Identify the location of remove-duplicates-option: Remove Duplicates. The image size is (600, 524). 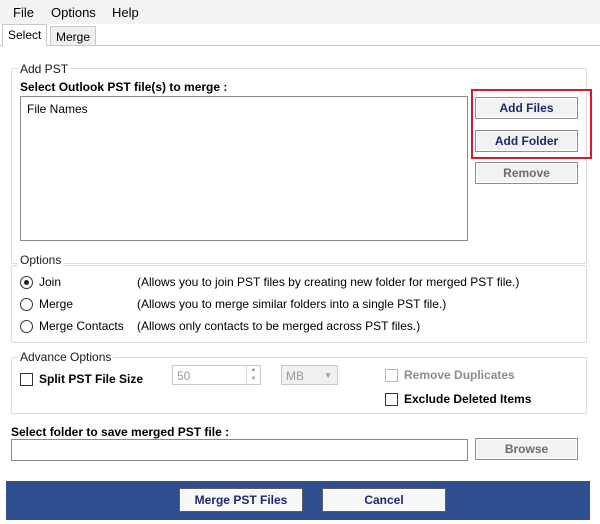
(450, 375).